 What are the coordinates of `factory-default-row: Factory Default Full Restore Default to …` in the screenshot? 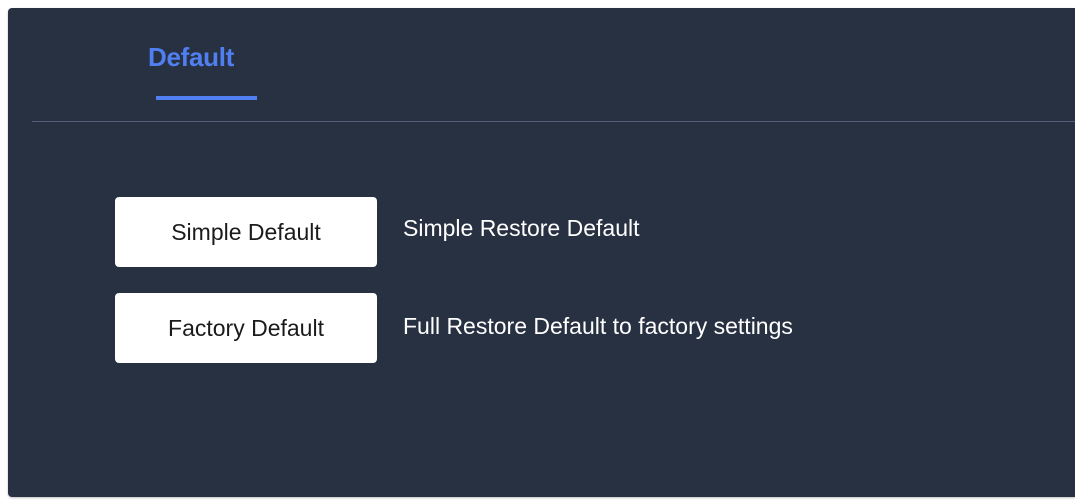 It's located at (565, 328).